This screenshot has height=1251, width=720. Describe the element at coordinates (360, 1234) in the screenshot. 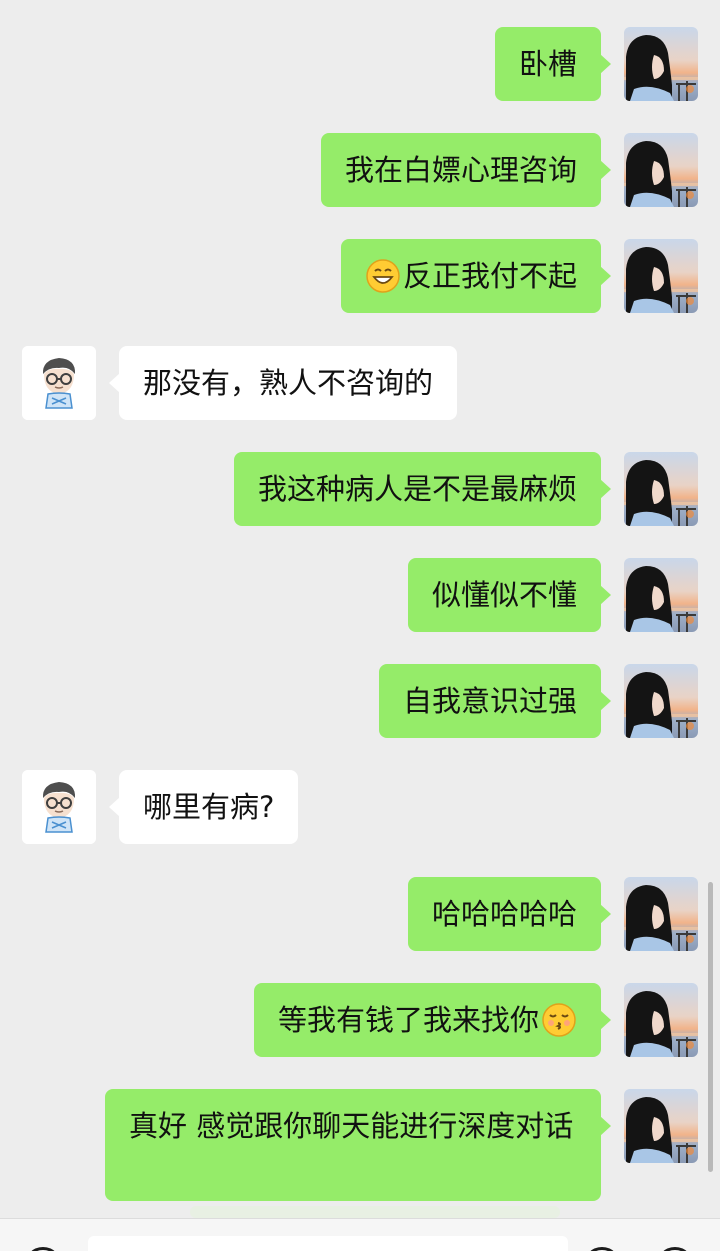

I see `input-bar` at that location.